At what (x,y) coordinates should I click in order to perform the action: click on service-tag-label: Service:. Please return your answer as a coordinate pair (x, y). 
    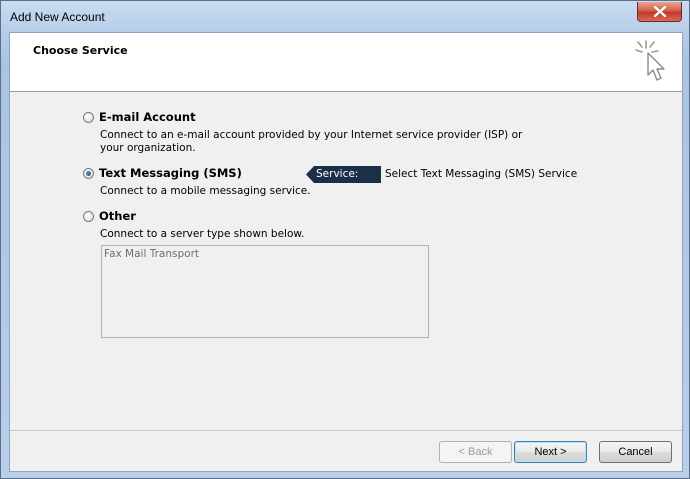
    Looking at the image, I should click on (337, 174).